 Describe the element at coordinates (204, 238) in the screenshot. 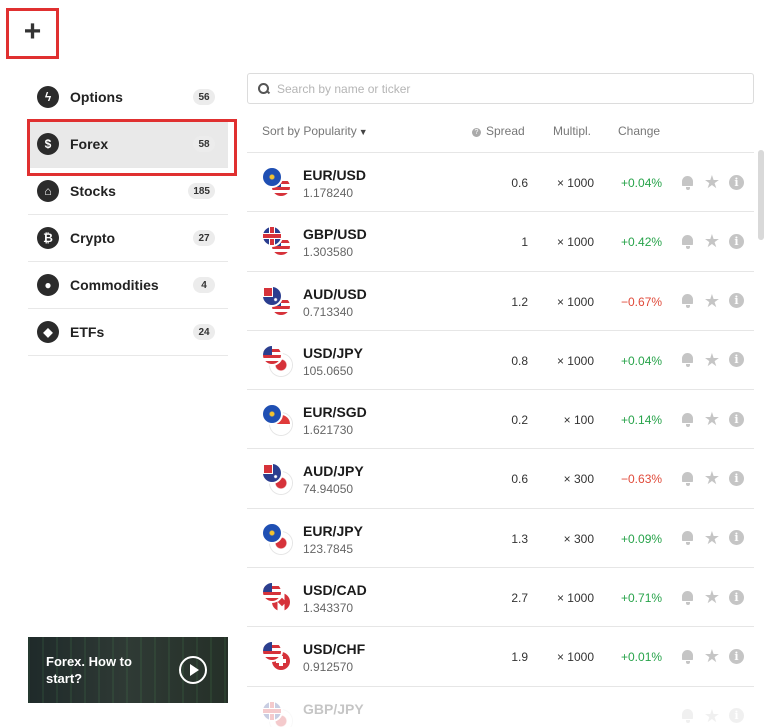

I see `count-badge: 27` at that location.